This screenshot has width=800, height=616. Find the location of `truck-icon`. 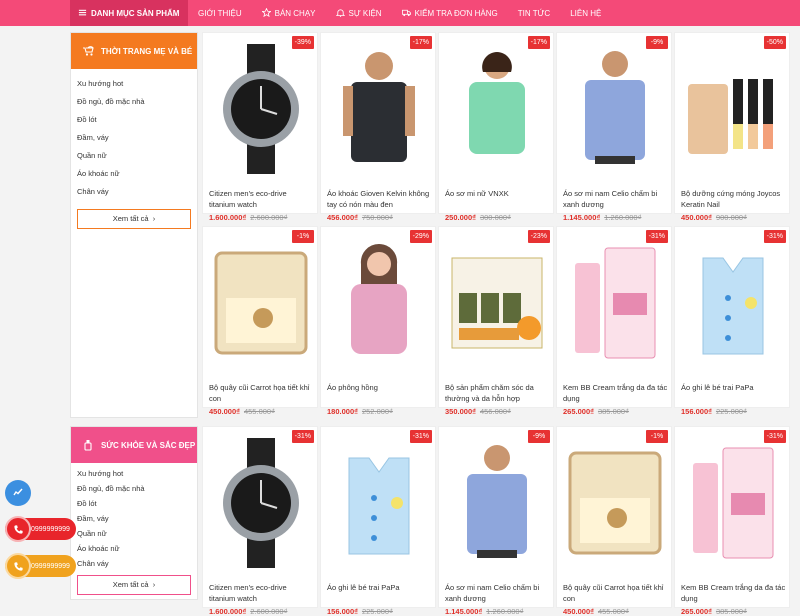

truck-icon is located at coordinates (406, 13).